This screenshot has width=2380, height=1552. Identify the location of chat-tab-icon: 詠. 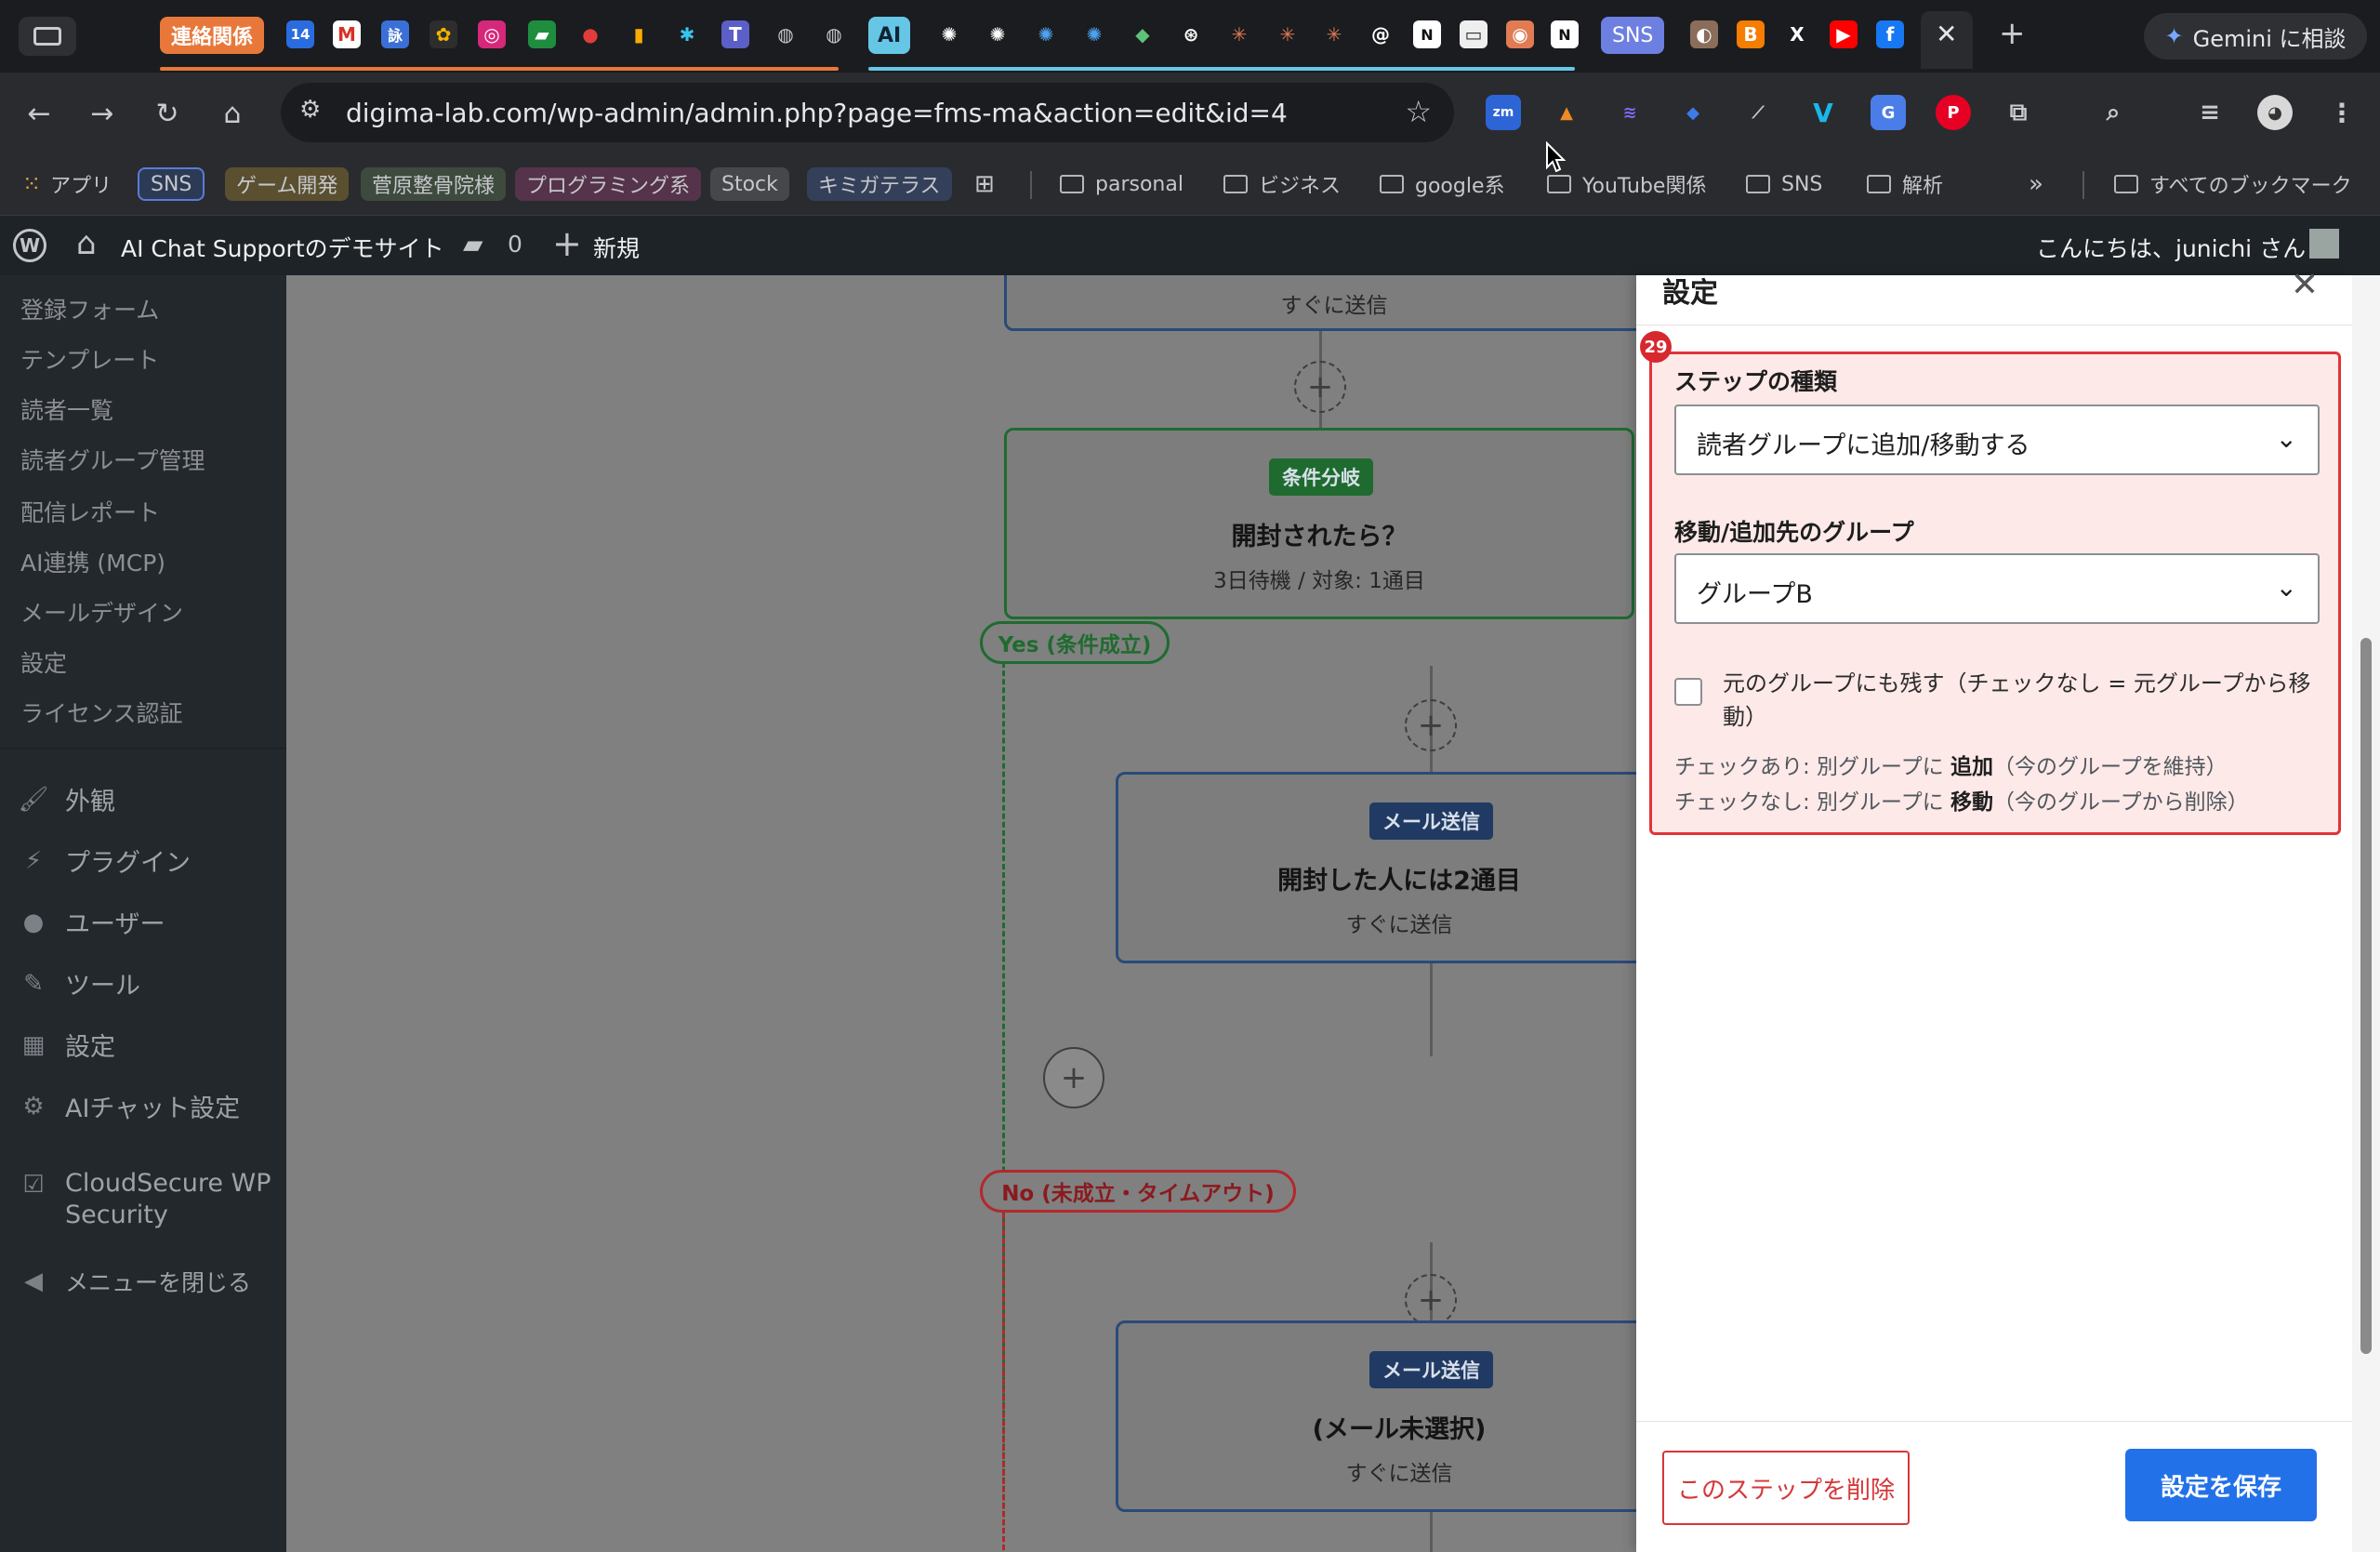
(395, 34).